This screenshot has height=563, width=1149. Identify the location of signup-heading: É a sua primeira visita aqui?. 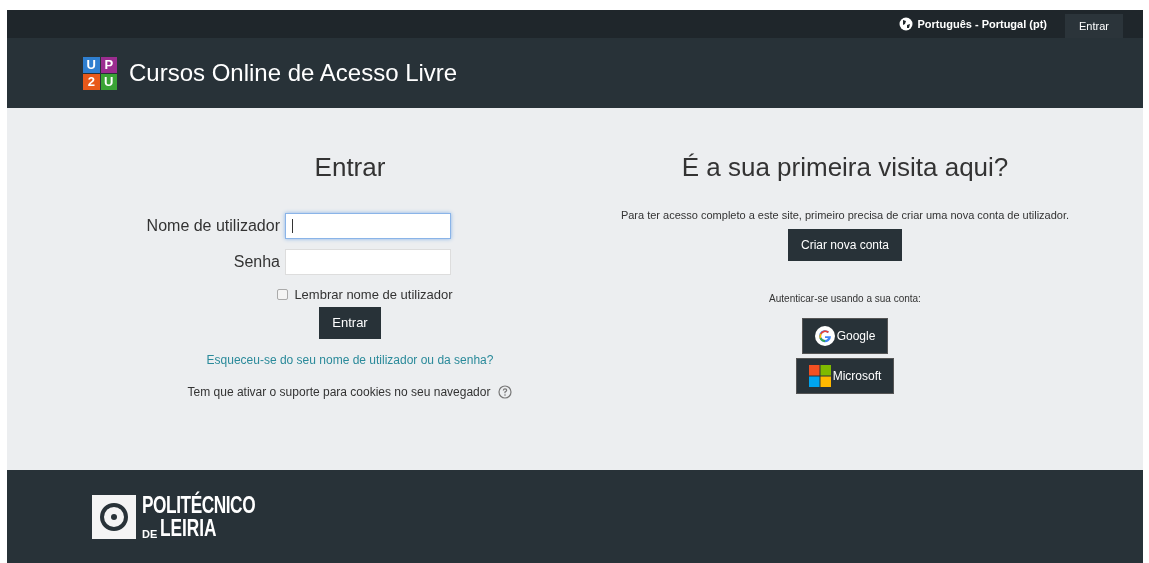
(845, 167).